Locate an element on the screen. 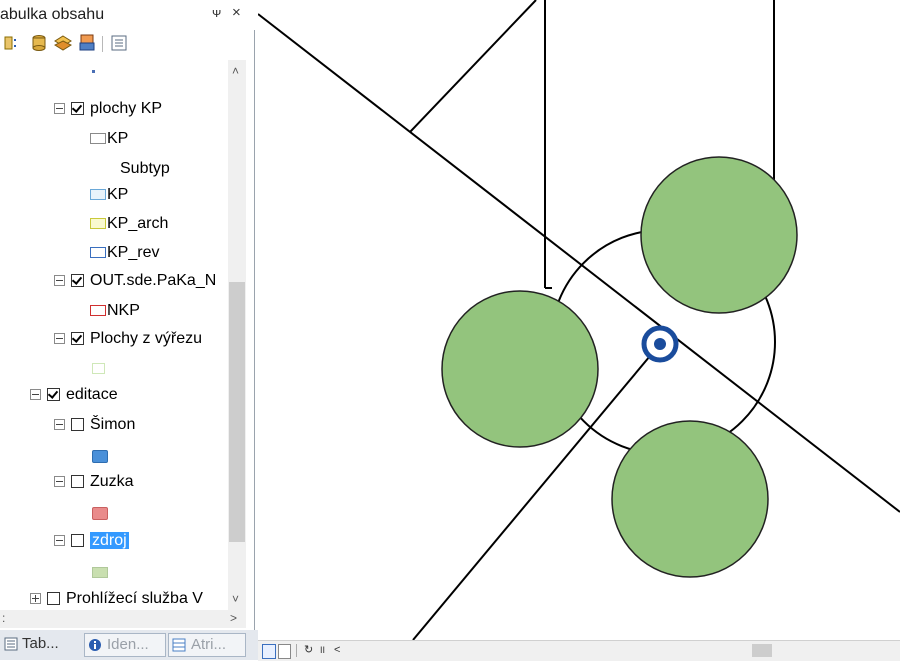 The height and width of the screenshot is (661, 900). pin-icon: ᴪ is located at coordinates (216, 12).